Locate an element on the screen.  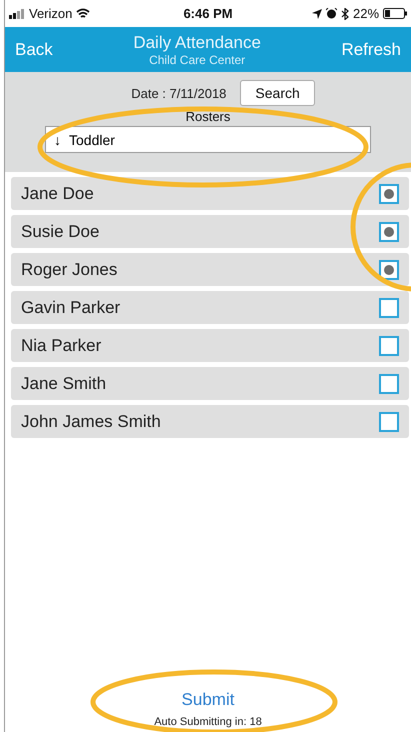
wifi-icon is located at coordinates (83, 13).